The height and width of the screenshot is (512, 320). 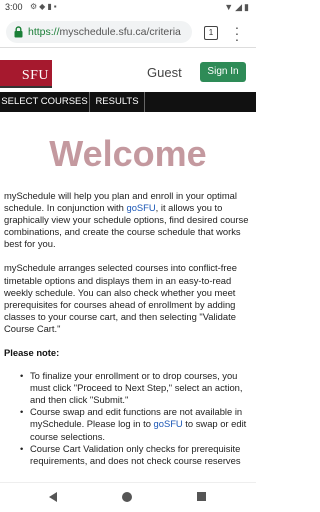 I want to click on guest-label: Guest, so click(x=164, y=72).